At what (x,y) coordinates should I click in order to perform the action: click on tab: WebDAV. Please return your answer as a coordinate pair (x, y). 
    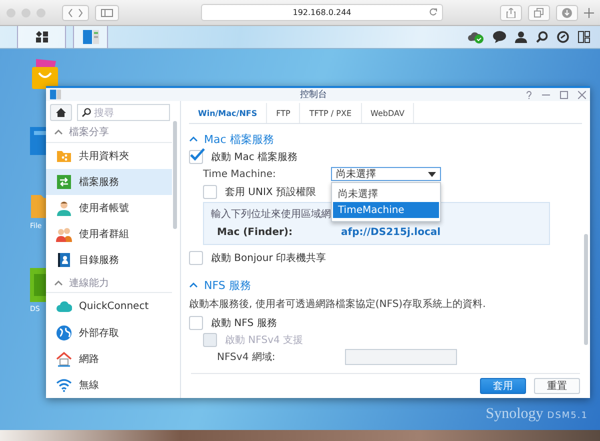
    Looking at the image, I should click on (388, 113).